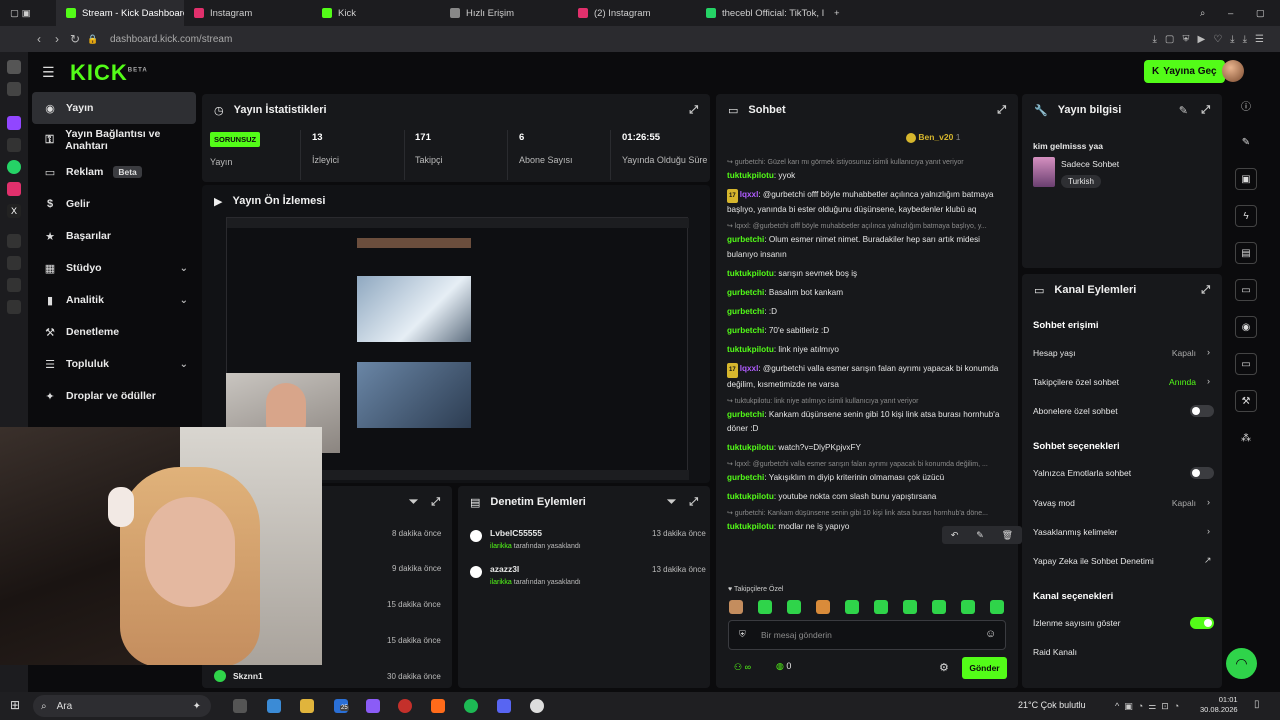 This screenshot has height=720, width=1280. I want to click on nav-item-achievements: ★ Başarılar, so click(114, 236).